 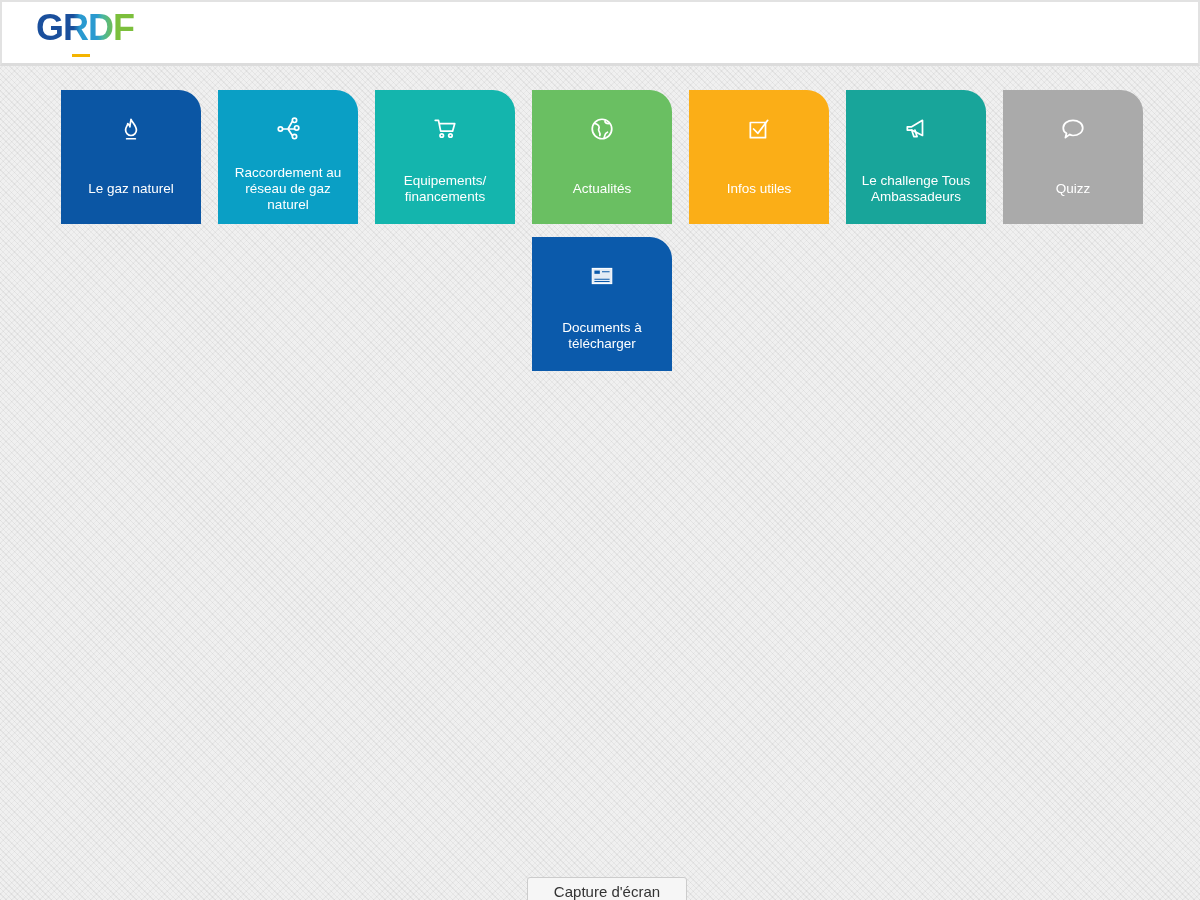 I want to click on tooltip: Capture d'écran, so click(x=607, y=888).